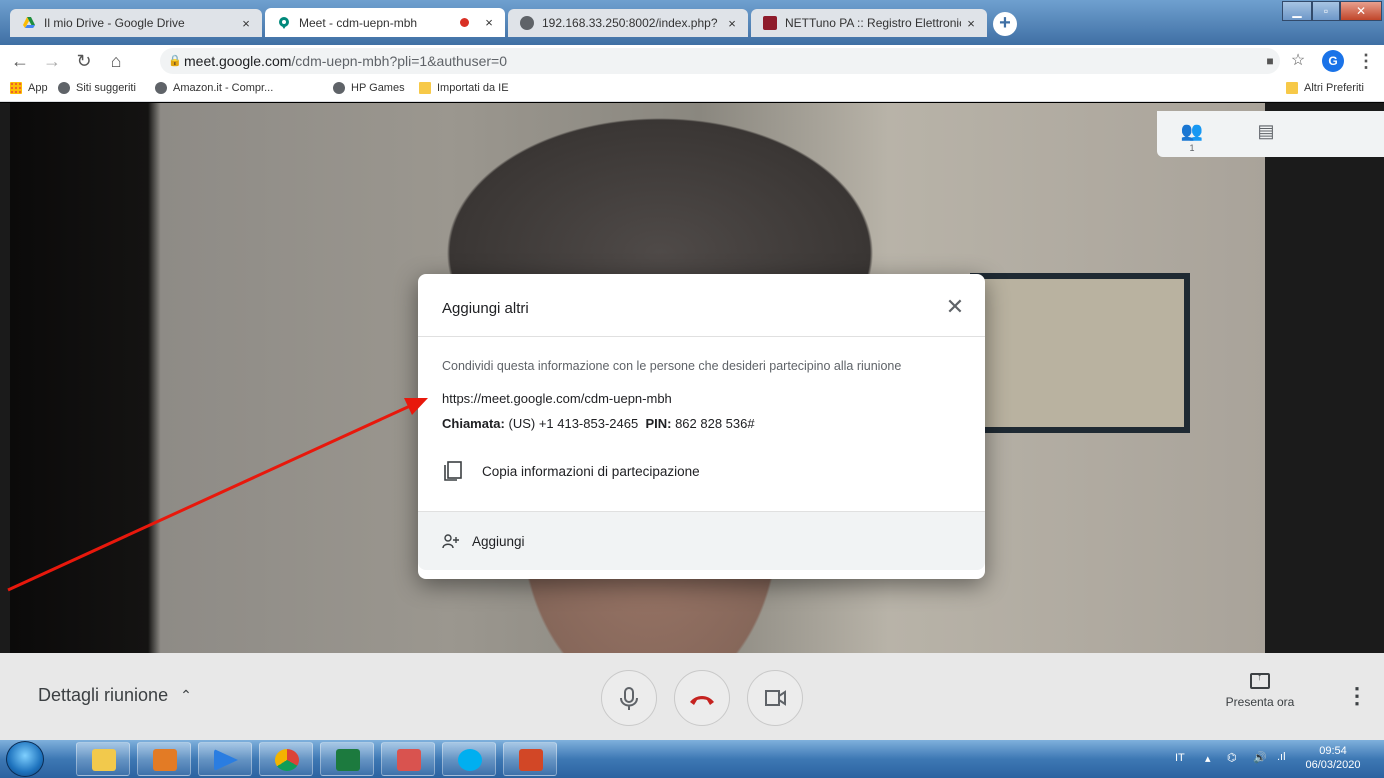 Image resolution: width=1384 pixels, height=778 pixels. I want to click on taskbar-media-center, so click(164, 759).